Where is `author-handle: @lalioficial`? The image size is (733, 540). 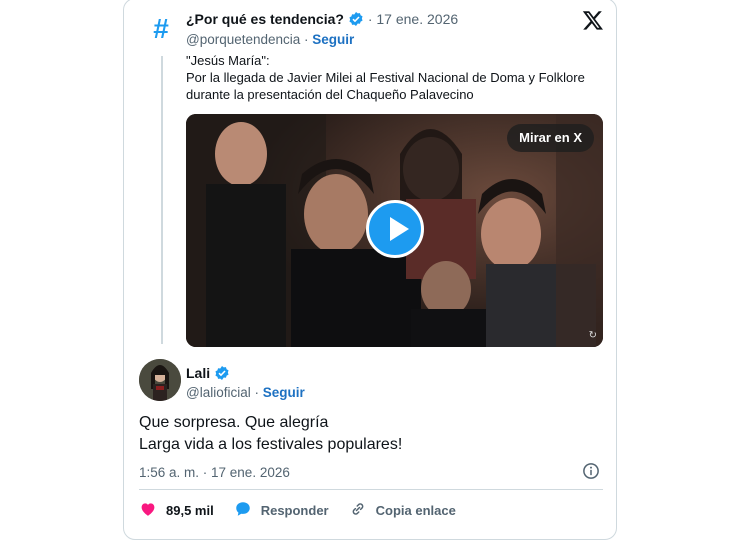 author-handle: @lalioficial is located at coordinates (218, 392).